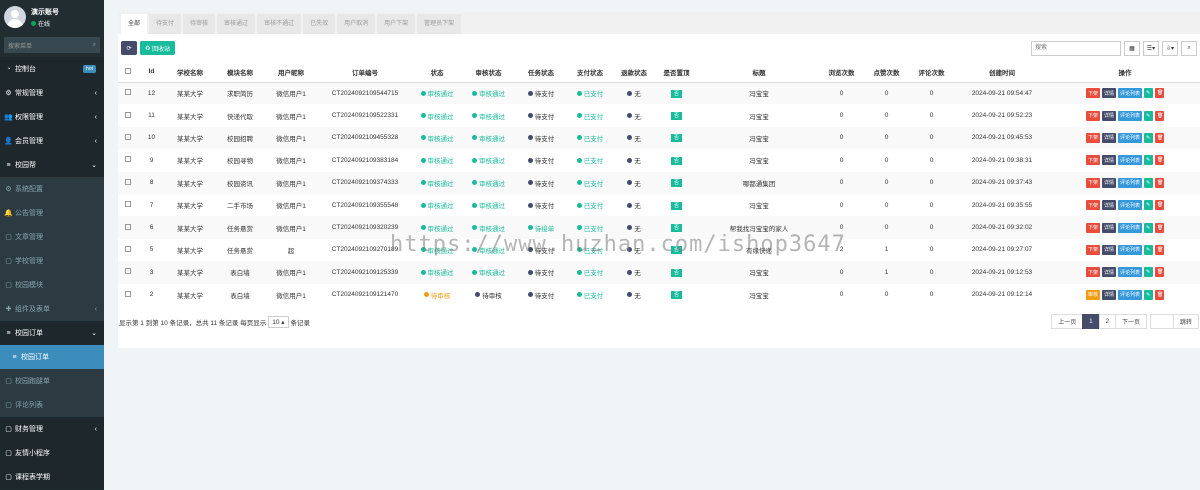 The image size is (1200, 490). I want to click on sidebar-item: ▢ 校园跑腿单, so click(52, 381).